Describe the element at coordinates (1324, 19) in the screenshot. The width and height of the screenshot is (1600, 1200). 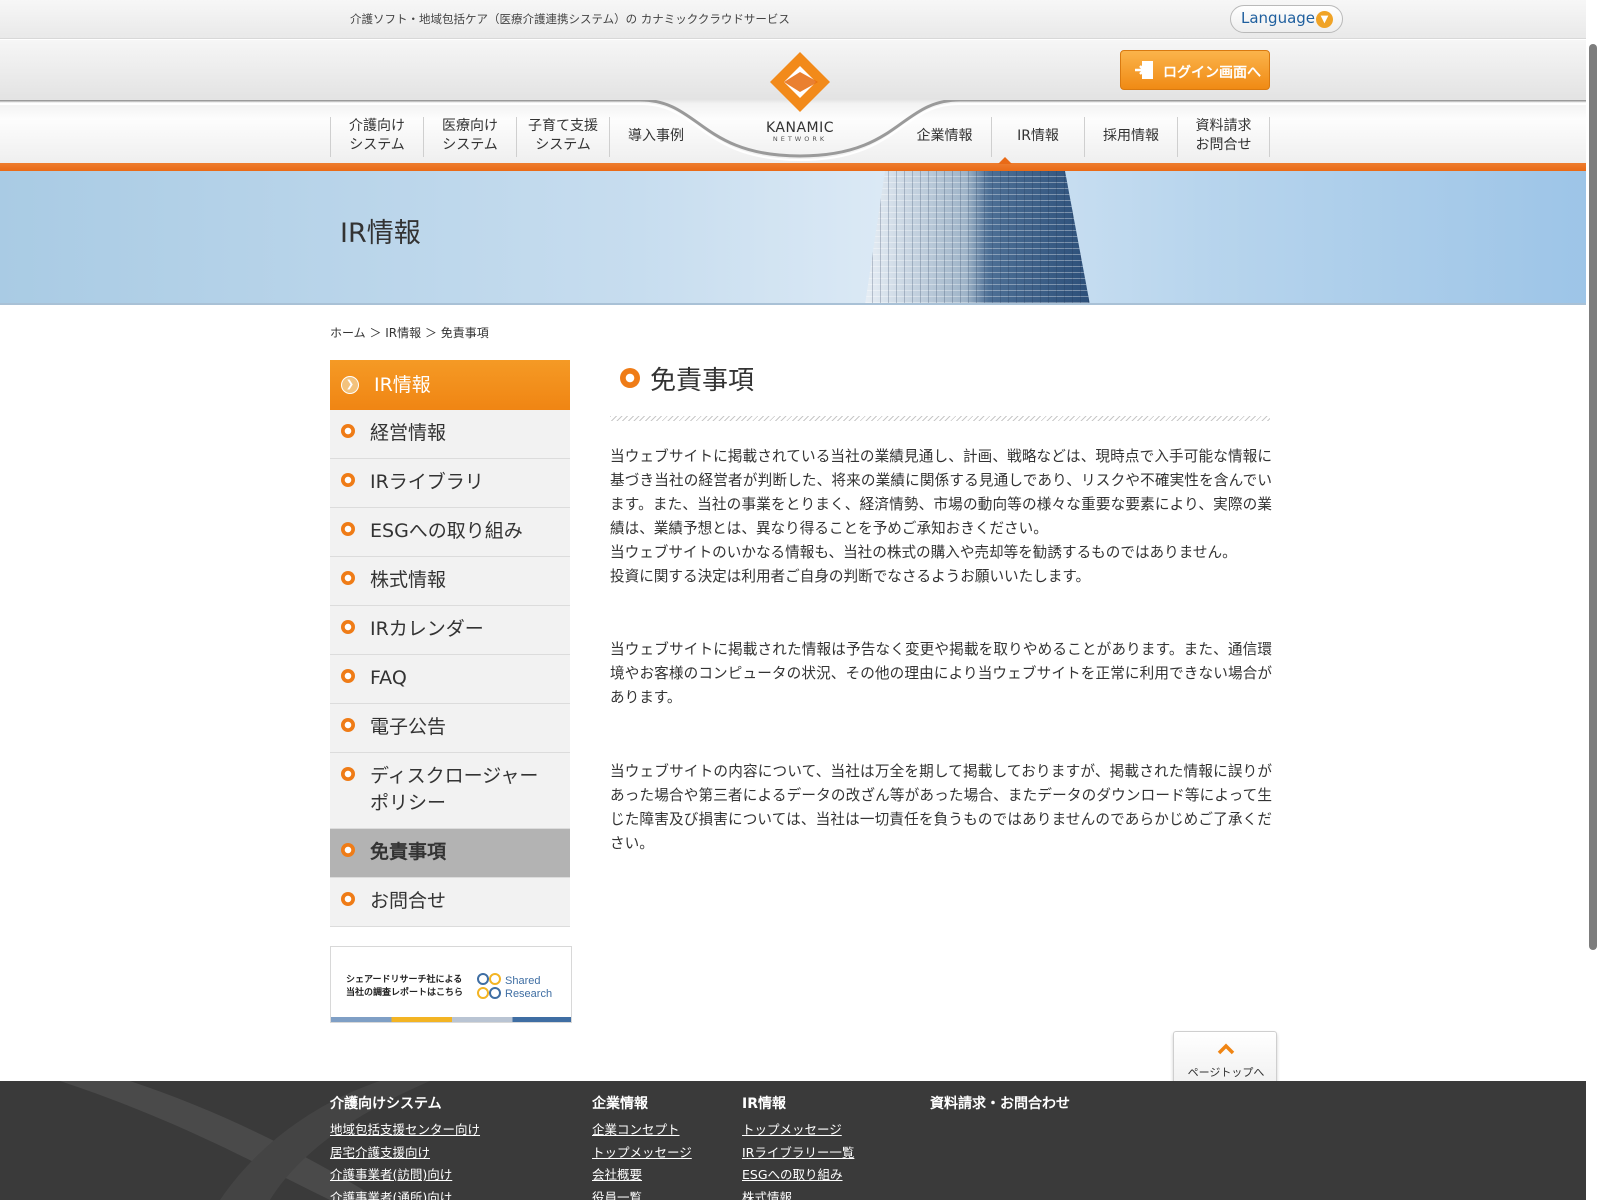
I see `chevron-down-icon: ▼` at that location.